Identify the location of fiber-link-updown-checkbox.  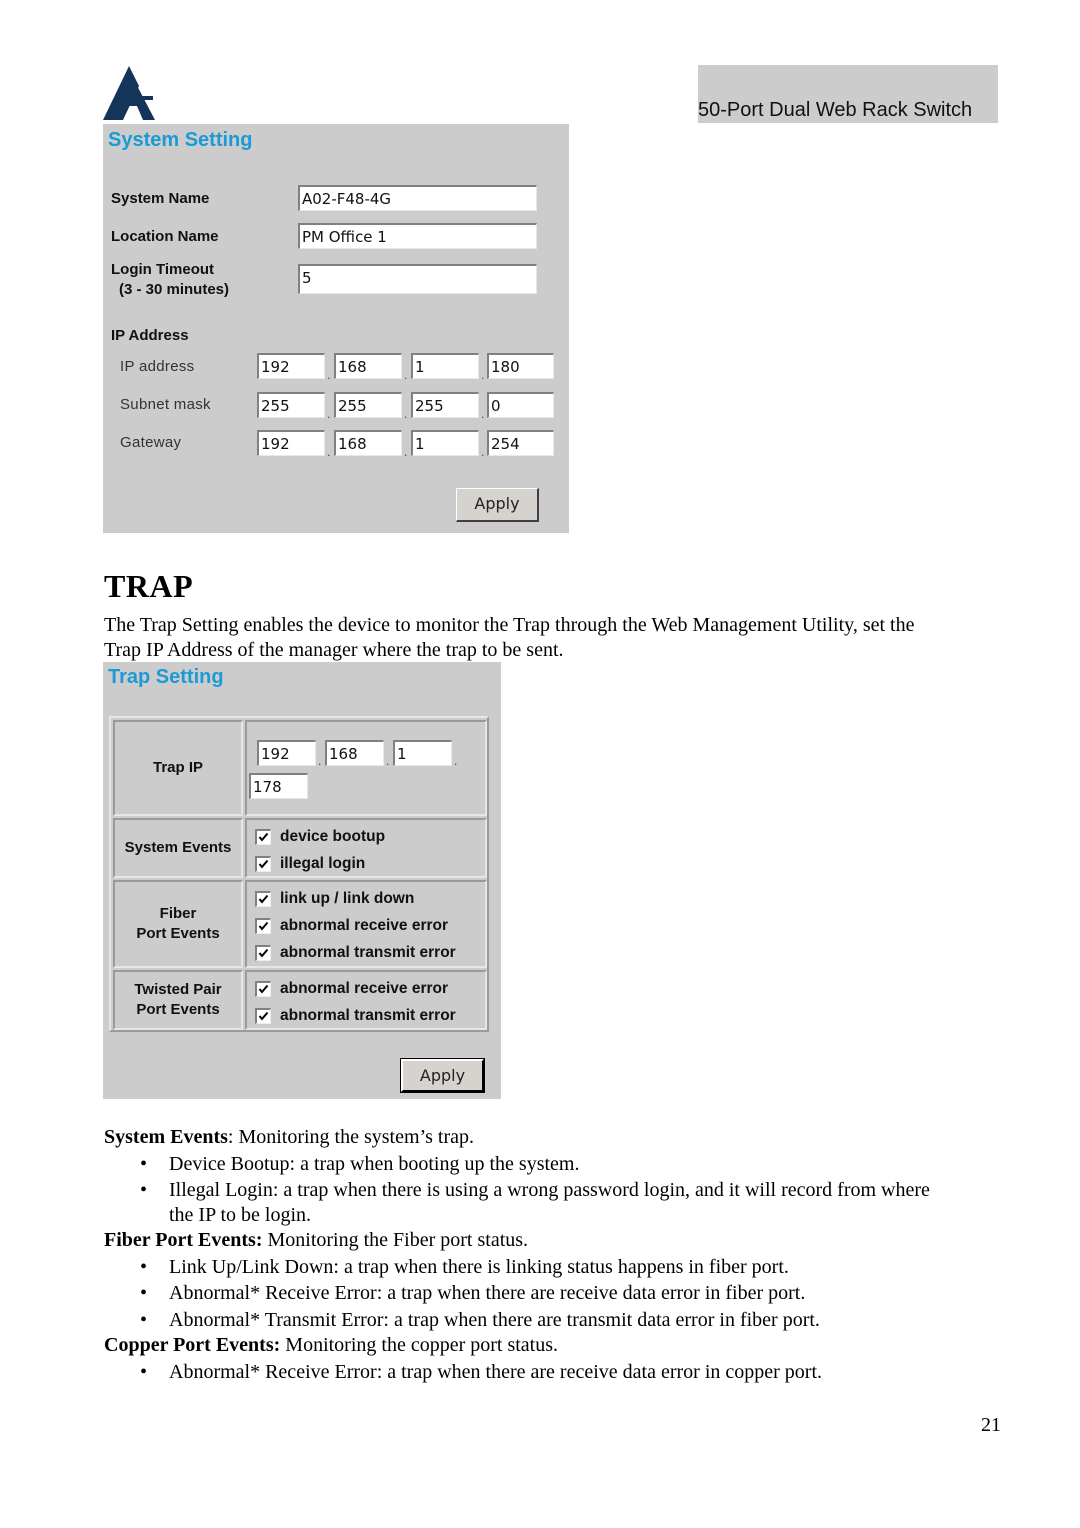
(263, 899).